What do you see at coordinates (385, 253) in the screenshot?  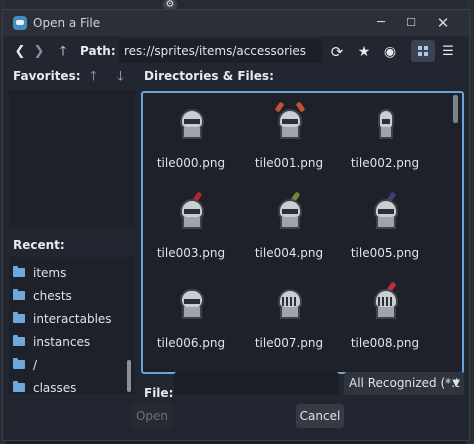 I see `file-item-label: tile005.png` at bounding box center [385, 253].